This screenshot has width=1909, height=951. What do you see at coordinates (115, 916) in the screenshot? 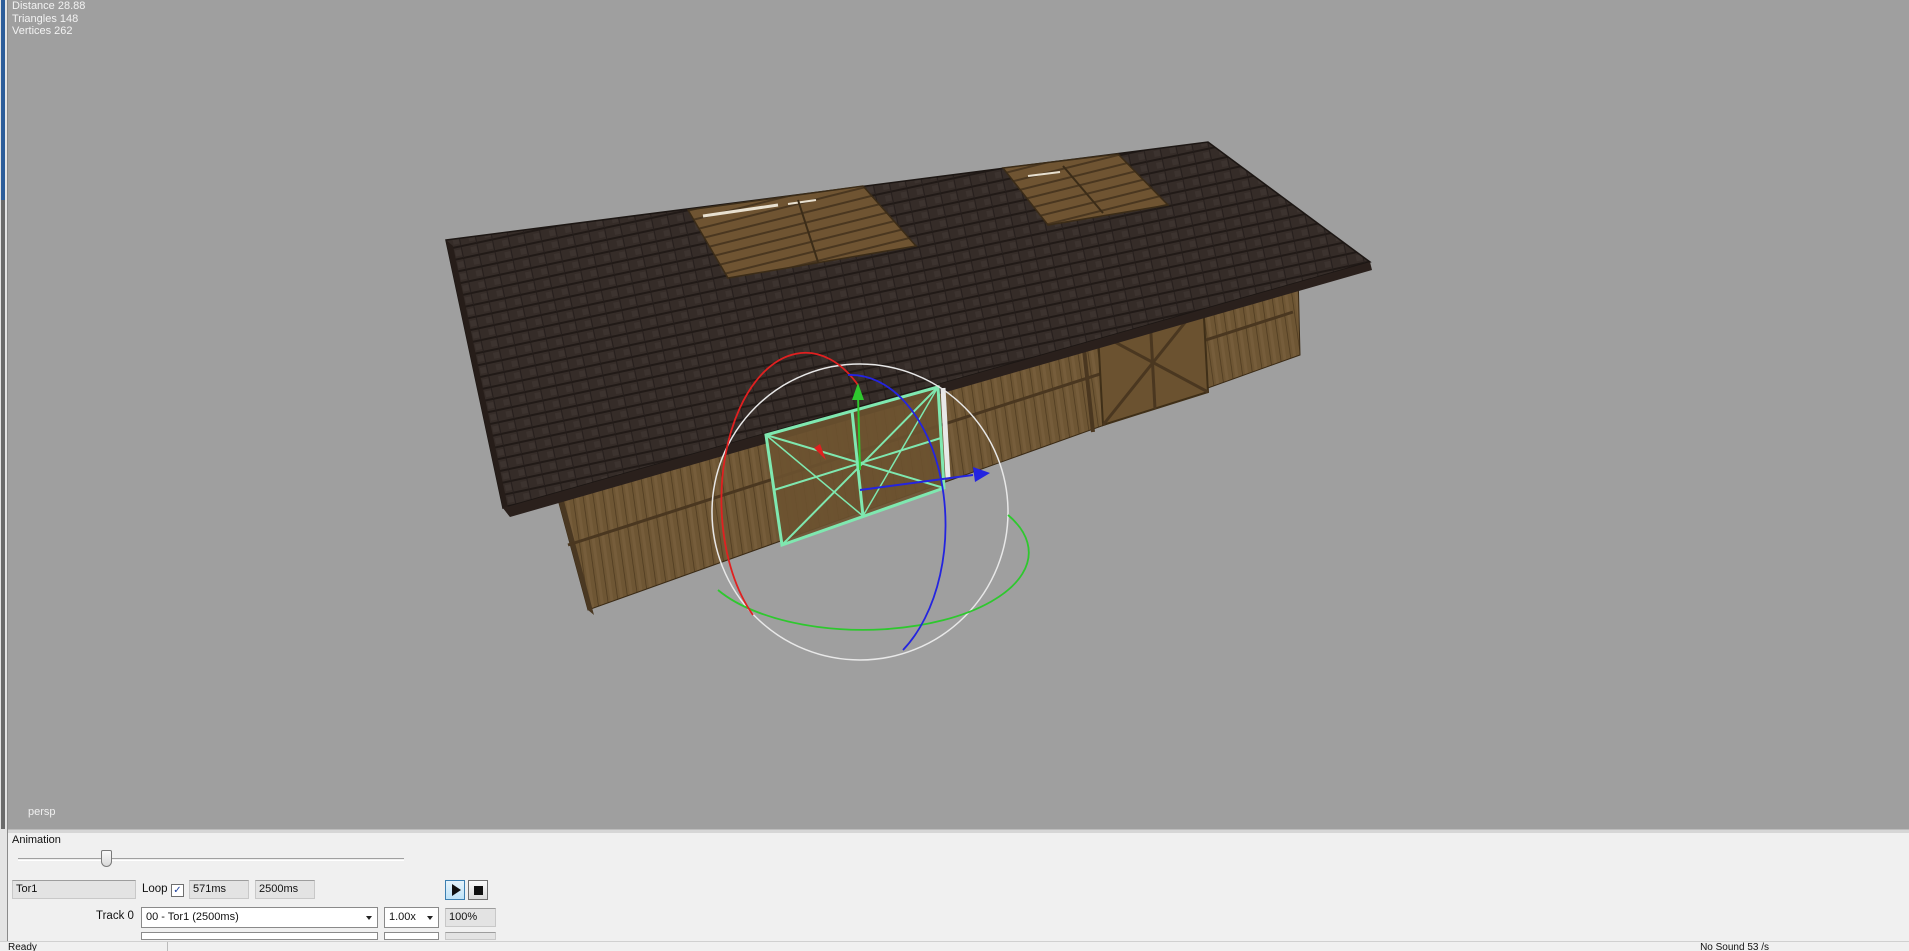
I see `track-label: Track 0` at bounding box center [115, 916].